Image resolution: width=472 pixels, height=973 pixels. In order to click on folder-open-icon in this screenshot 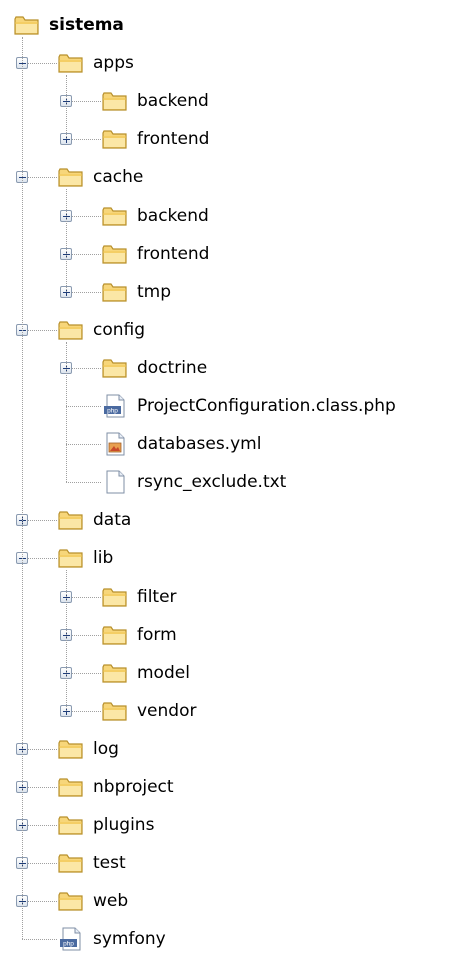, I will do `click(27, 25)`.